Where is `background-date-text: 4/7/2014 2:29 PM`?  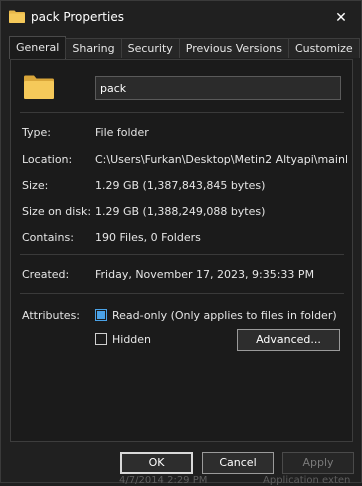
background-date-text: 4/7/2014 2:29 PM is located at coordinates (163, 480).